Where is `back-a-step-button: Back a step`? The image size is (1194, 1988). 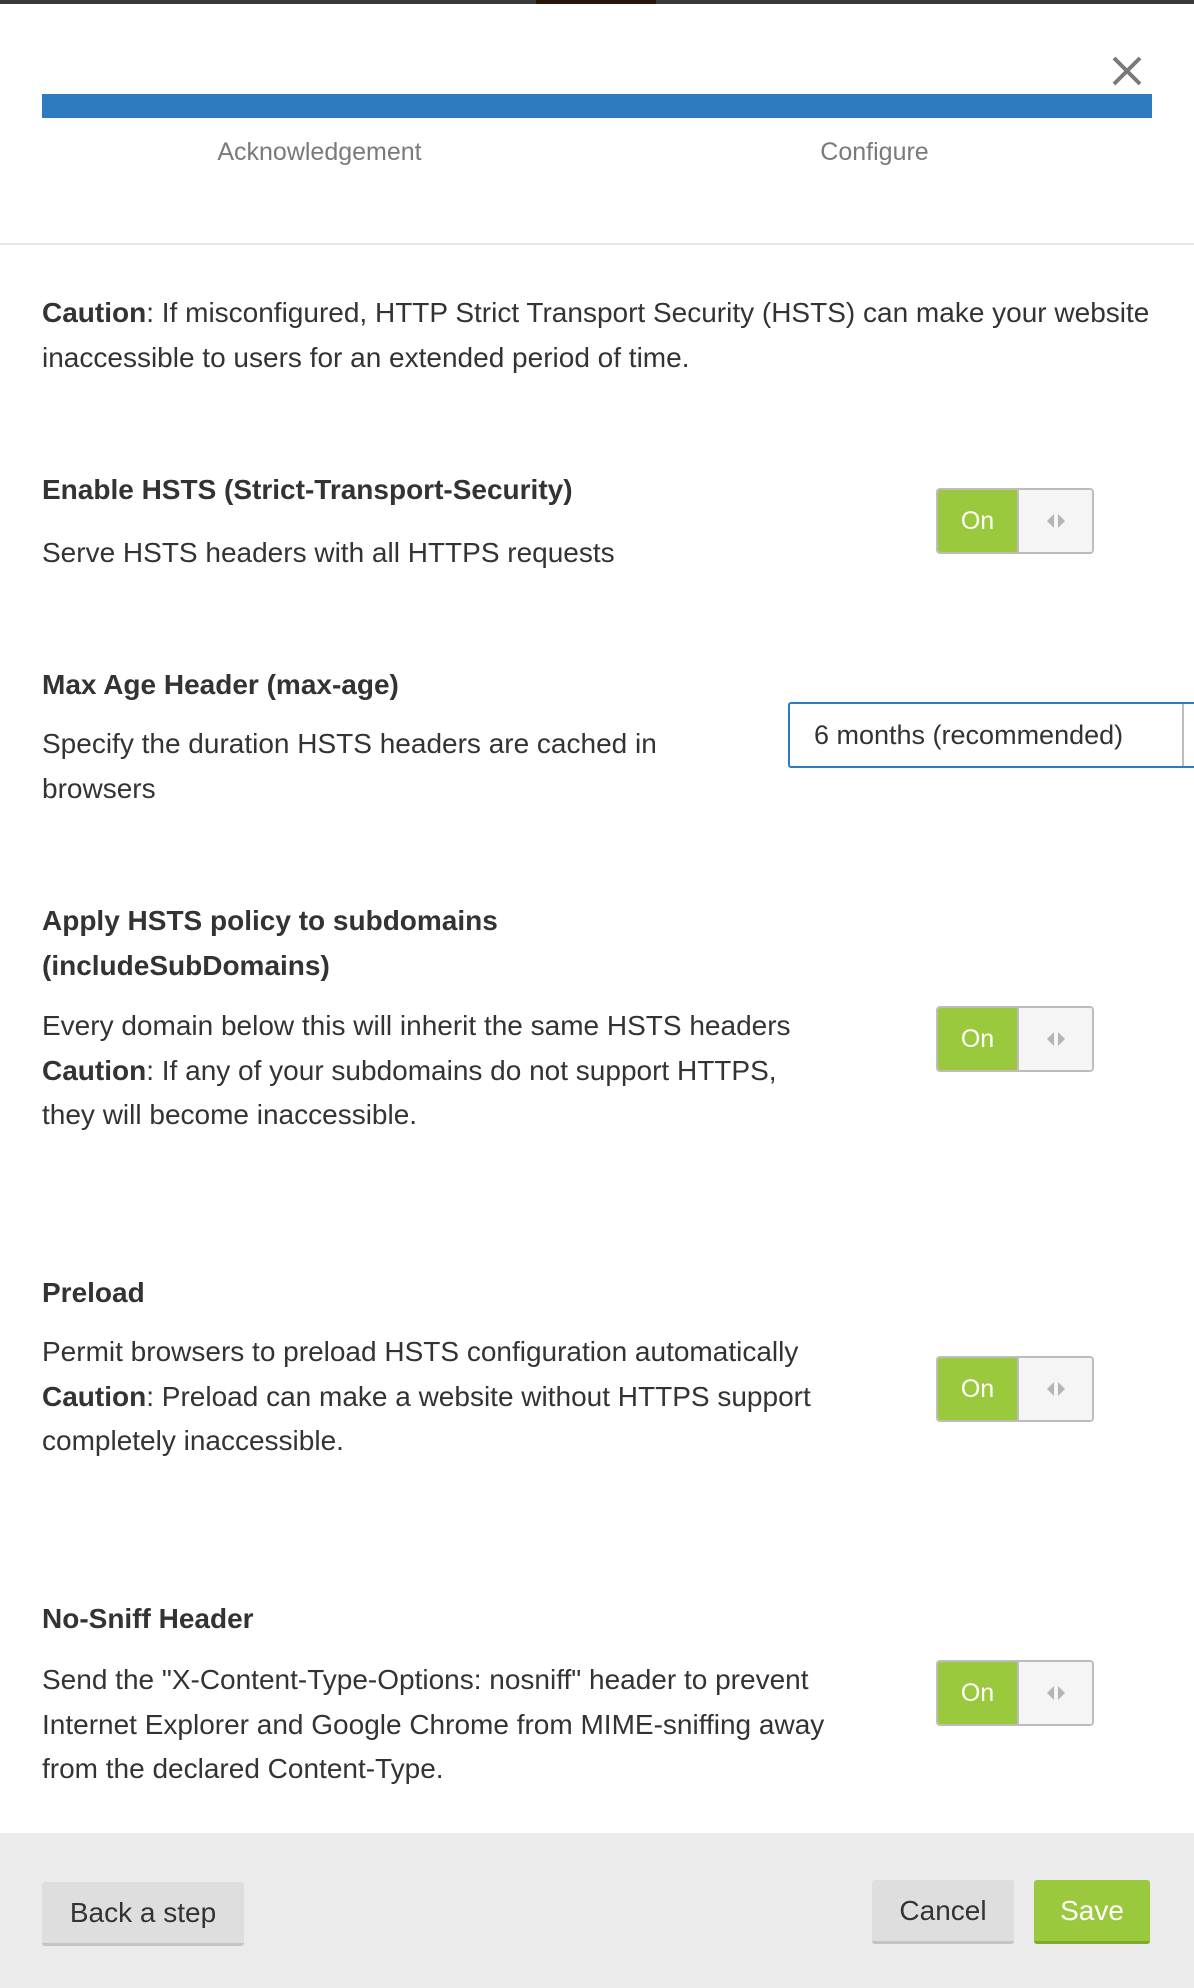
back-a-step-button: Back a step is located at coordinates (143, 1914).